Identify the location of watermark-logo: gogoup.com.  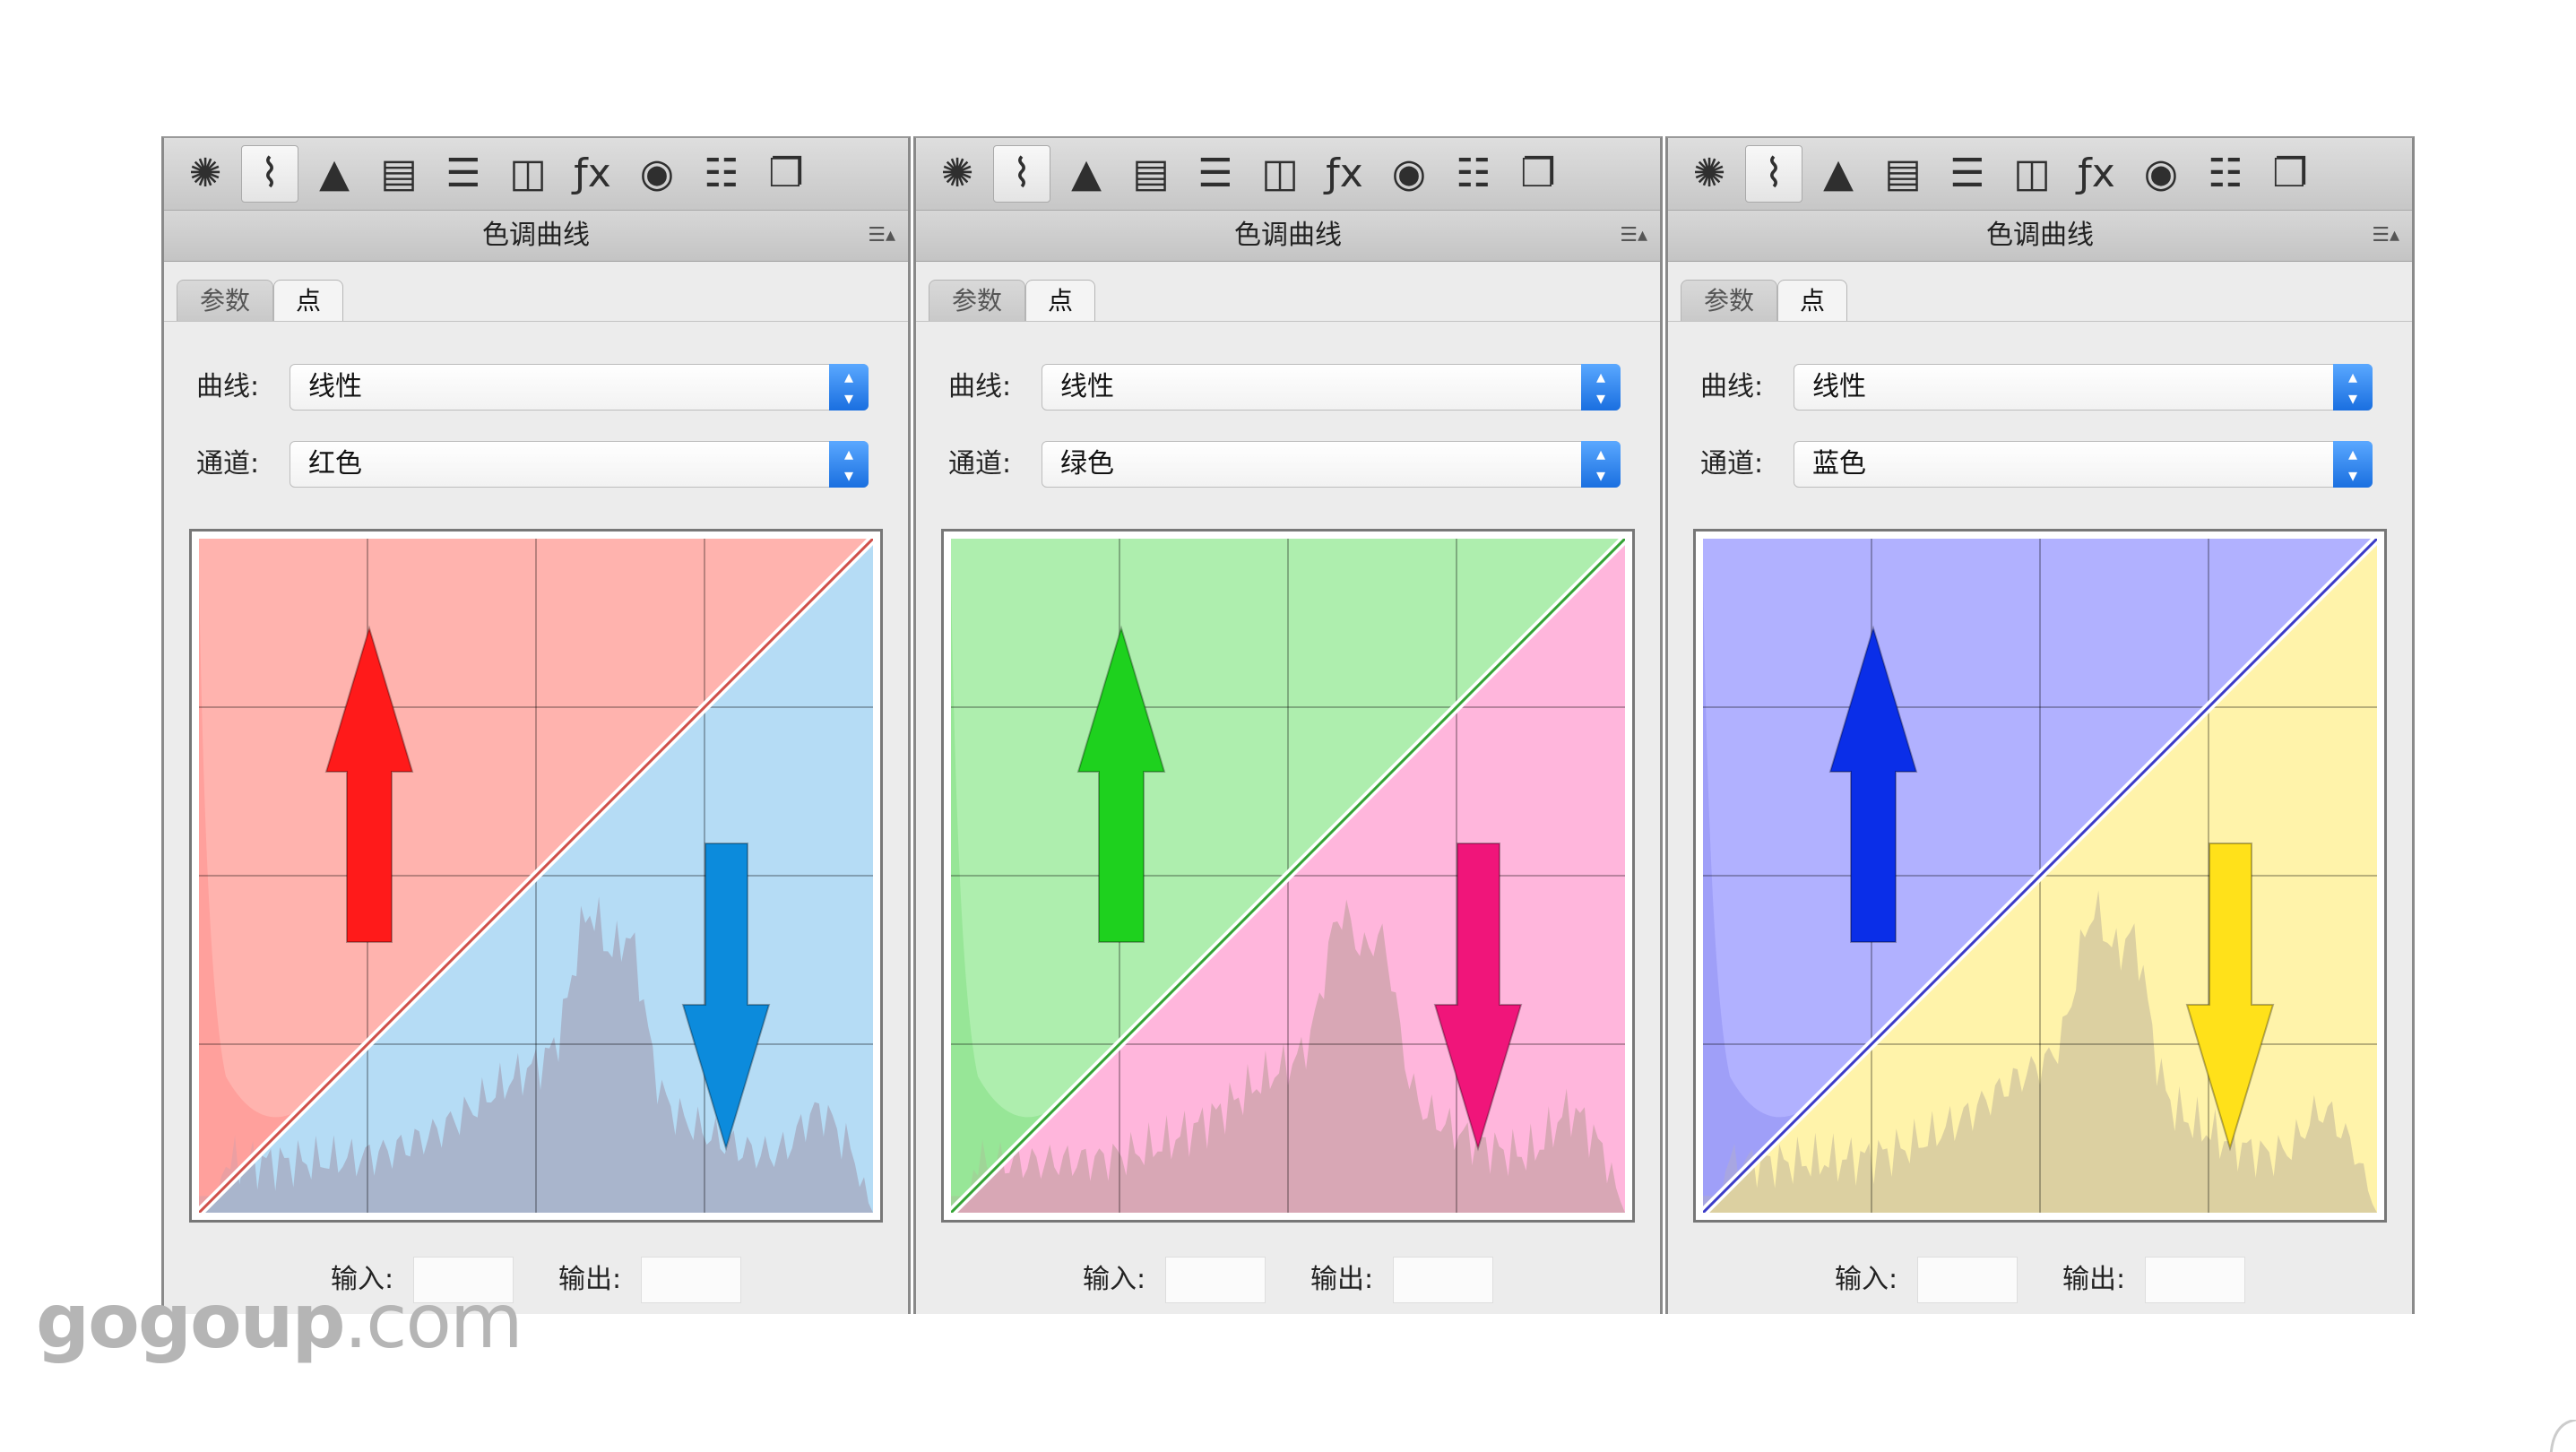
(279, 1321).